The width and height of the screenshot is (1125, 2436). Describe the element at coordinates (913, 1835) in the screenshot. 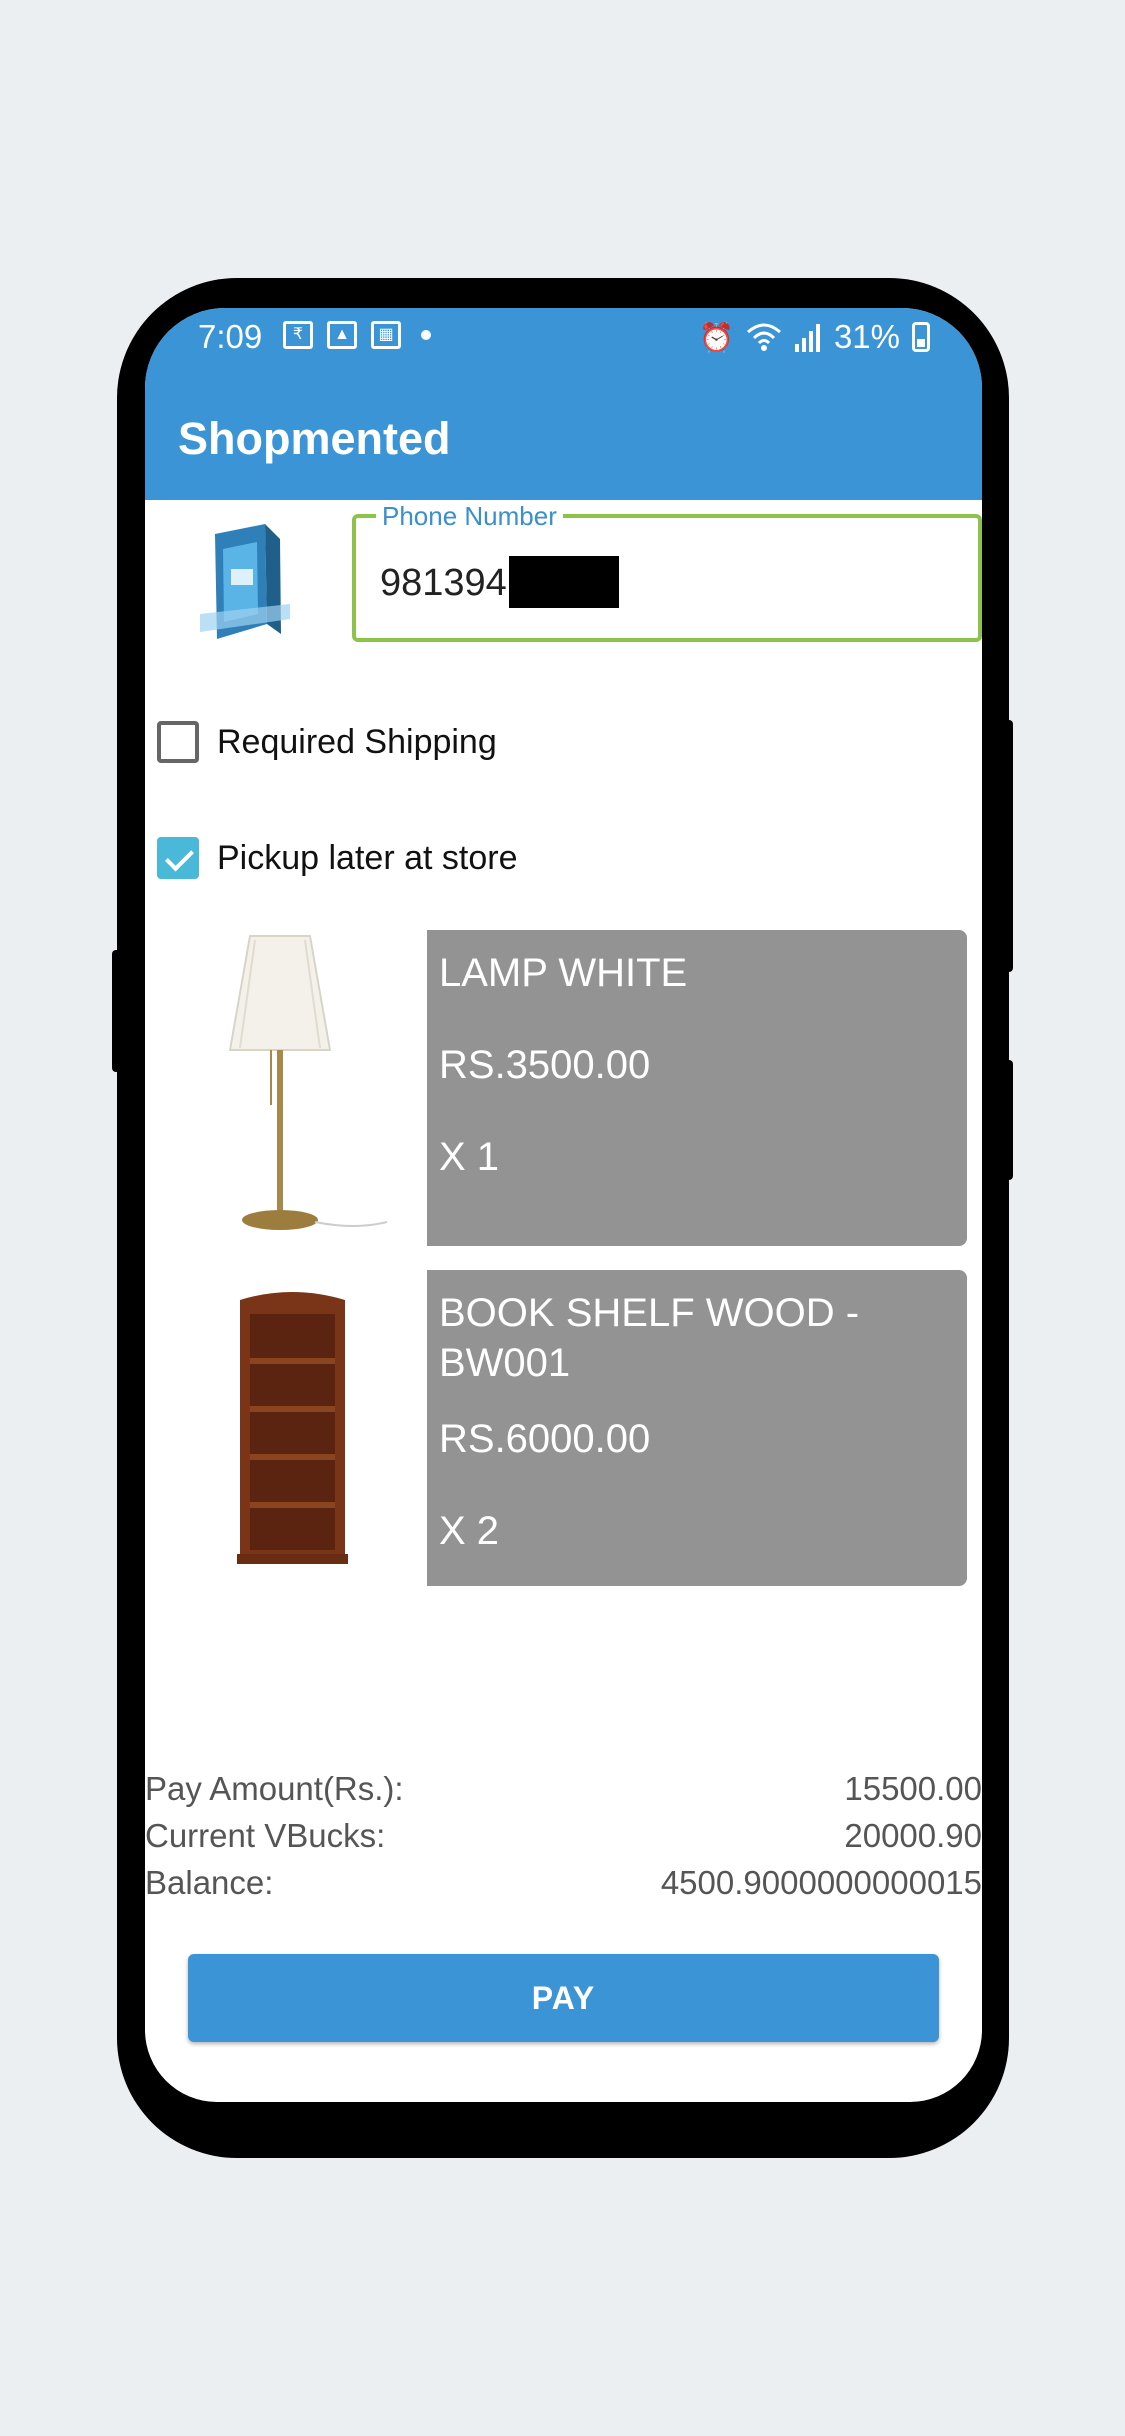

I see `vbucks-value: 20000.90` at that location.